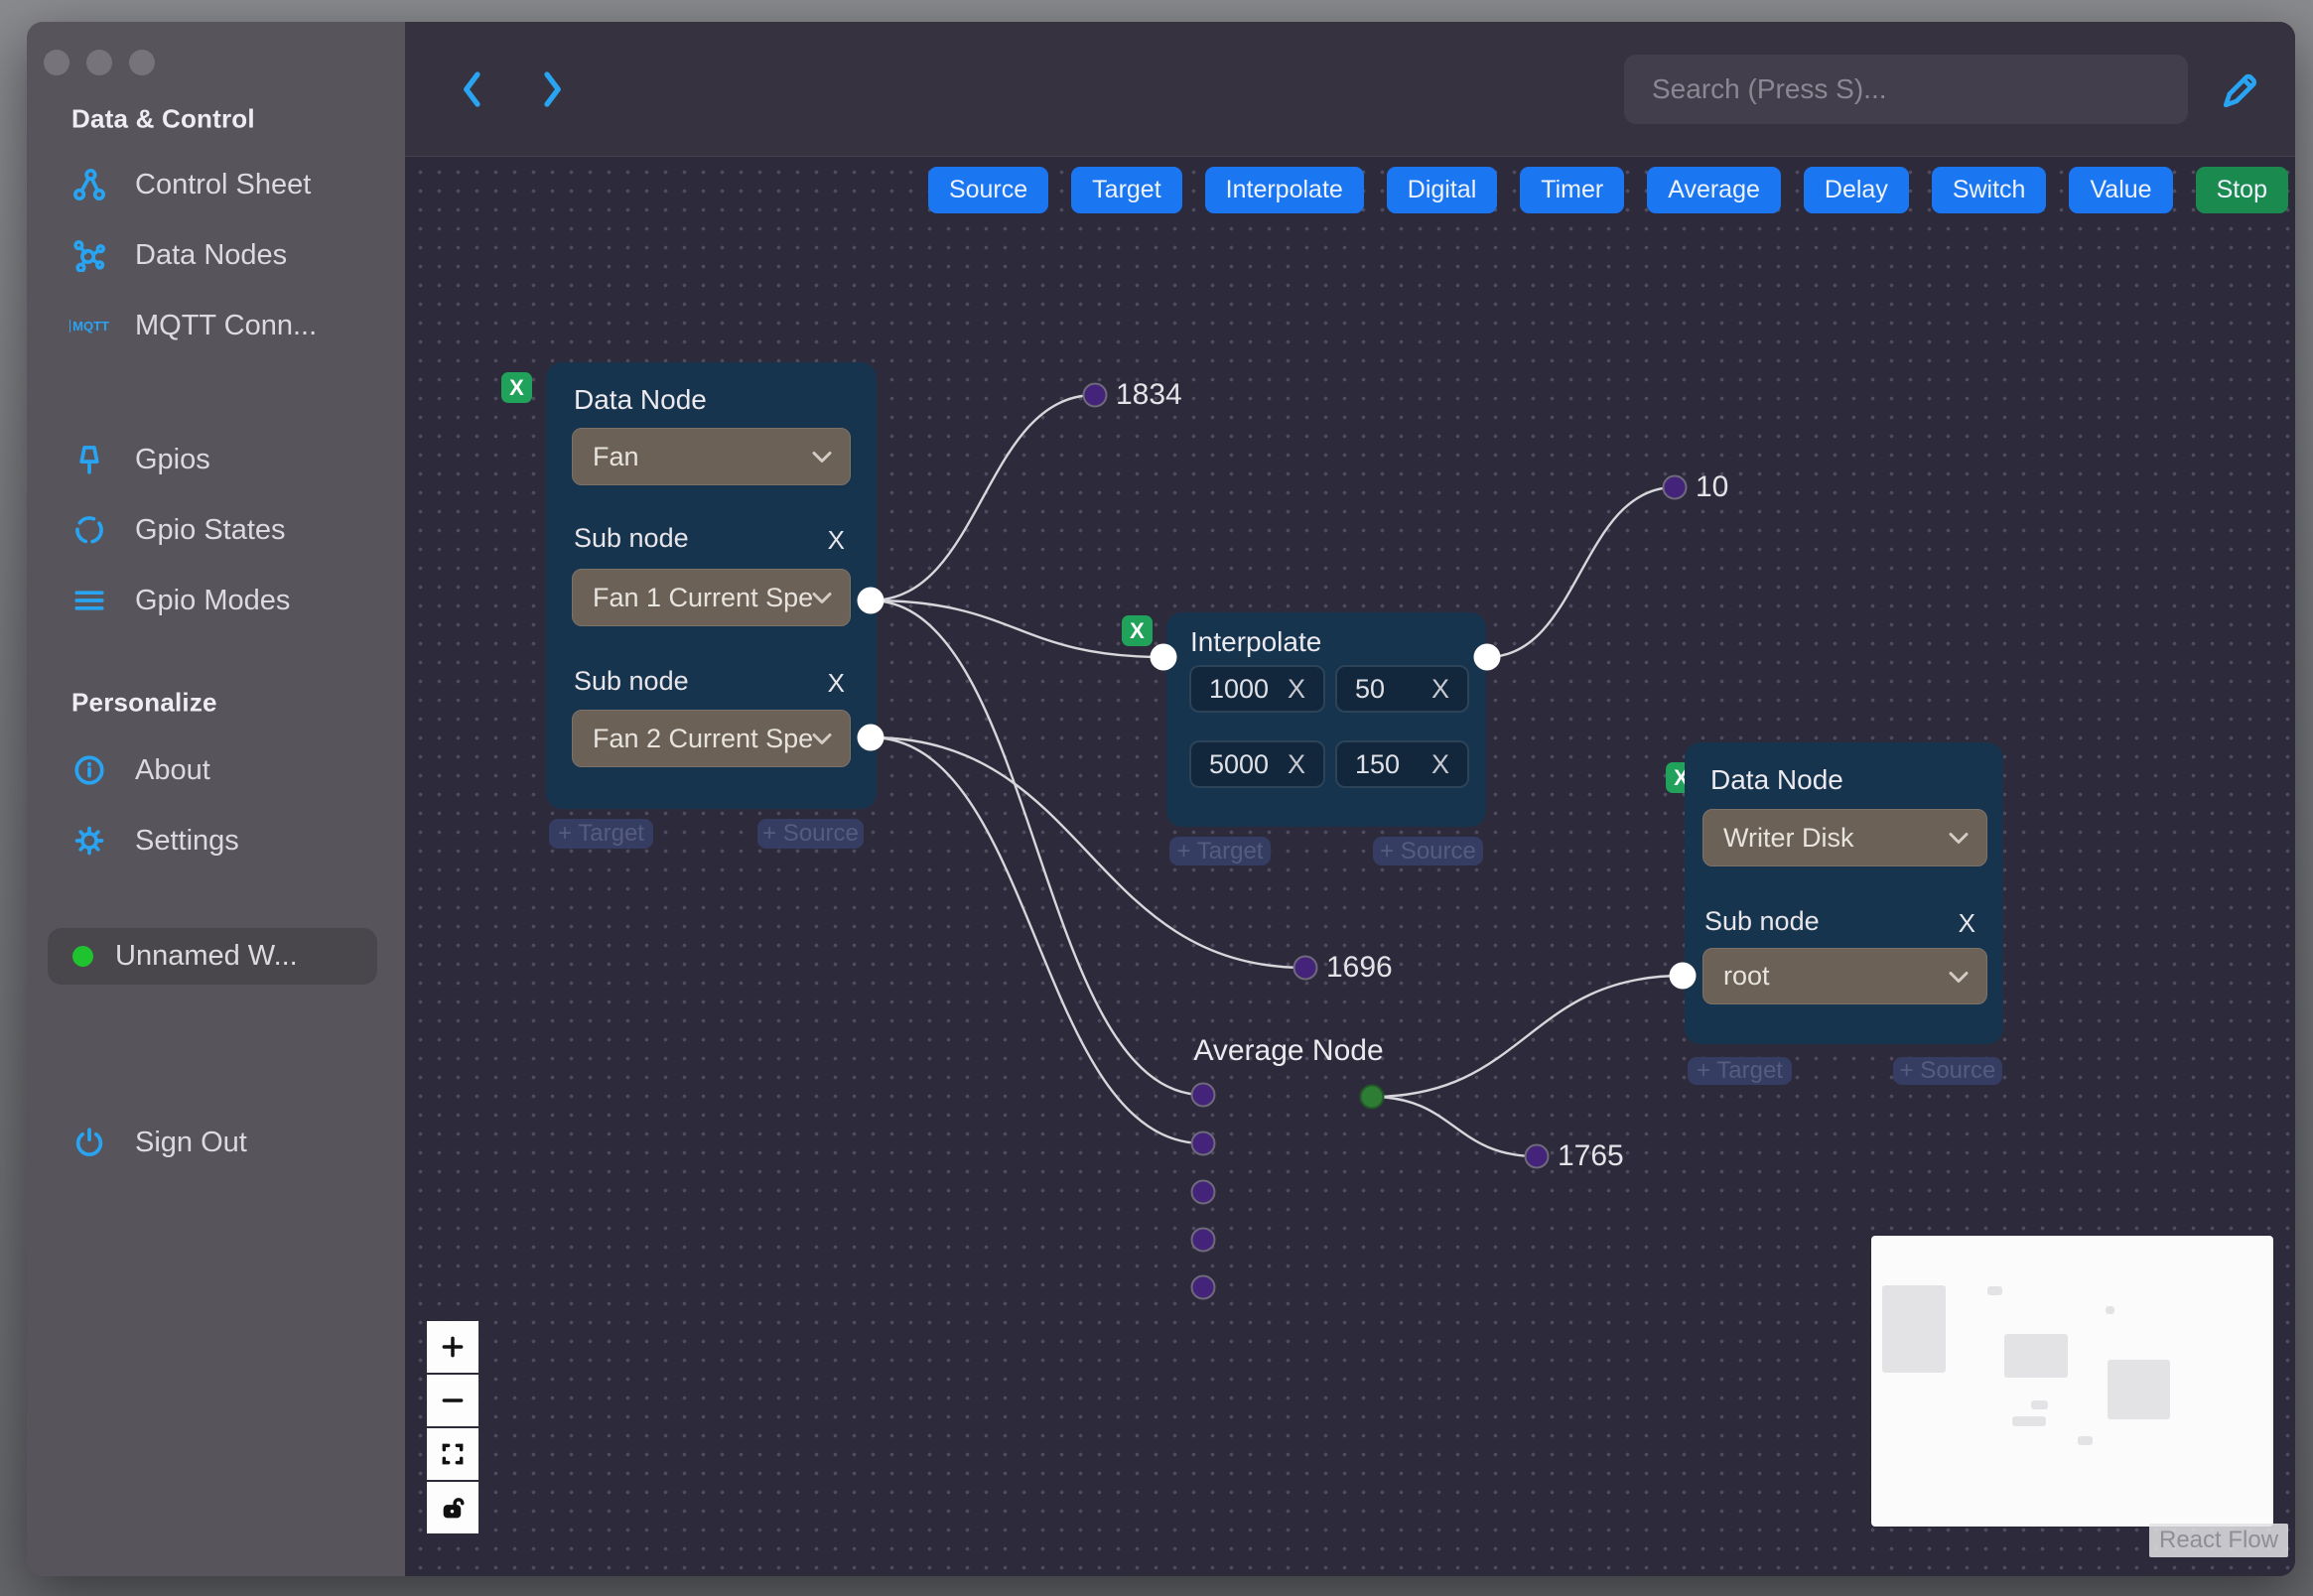 This screenshot has height=1596, width=2313. I want to click on fit-view-button, so click(452, 1454).